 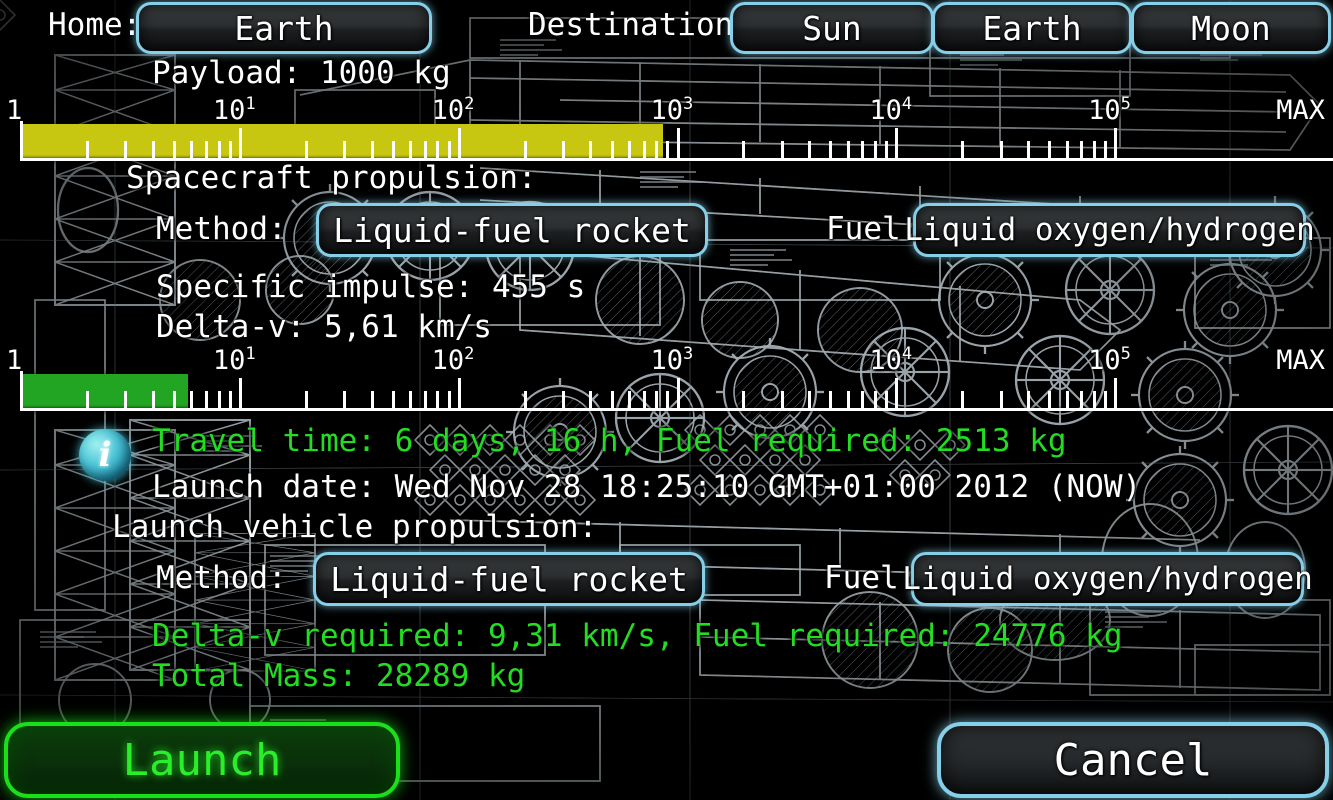 I want to click on home-select: Earth, so click(x=284, y=28).